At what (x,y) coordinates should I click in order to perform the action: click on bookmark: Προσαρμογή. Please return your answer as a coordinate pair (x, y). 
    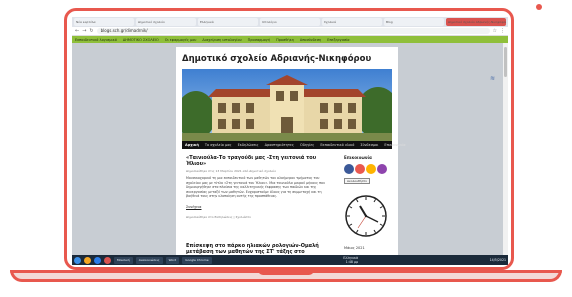
    Looking at the image, I should click on (259, 40).